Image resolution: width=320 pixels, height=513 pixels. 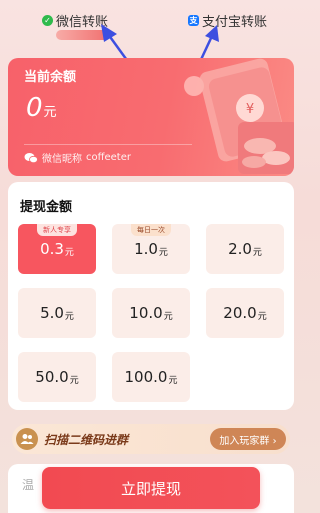 I want to click on join-group-button: 加入玩家群 ›, so click(x=248, y=439).